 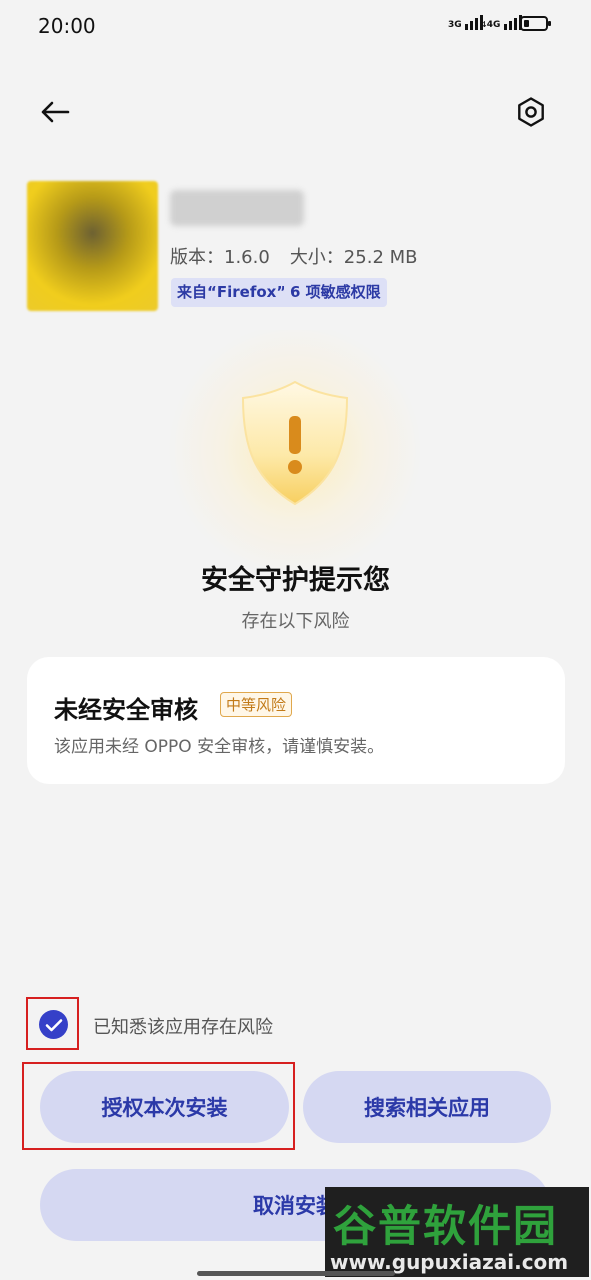 I want to click on app-icon, so click(x=92, y=246).